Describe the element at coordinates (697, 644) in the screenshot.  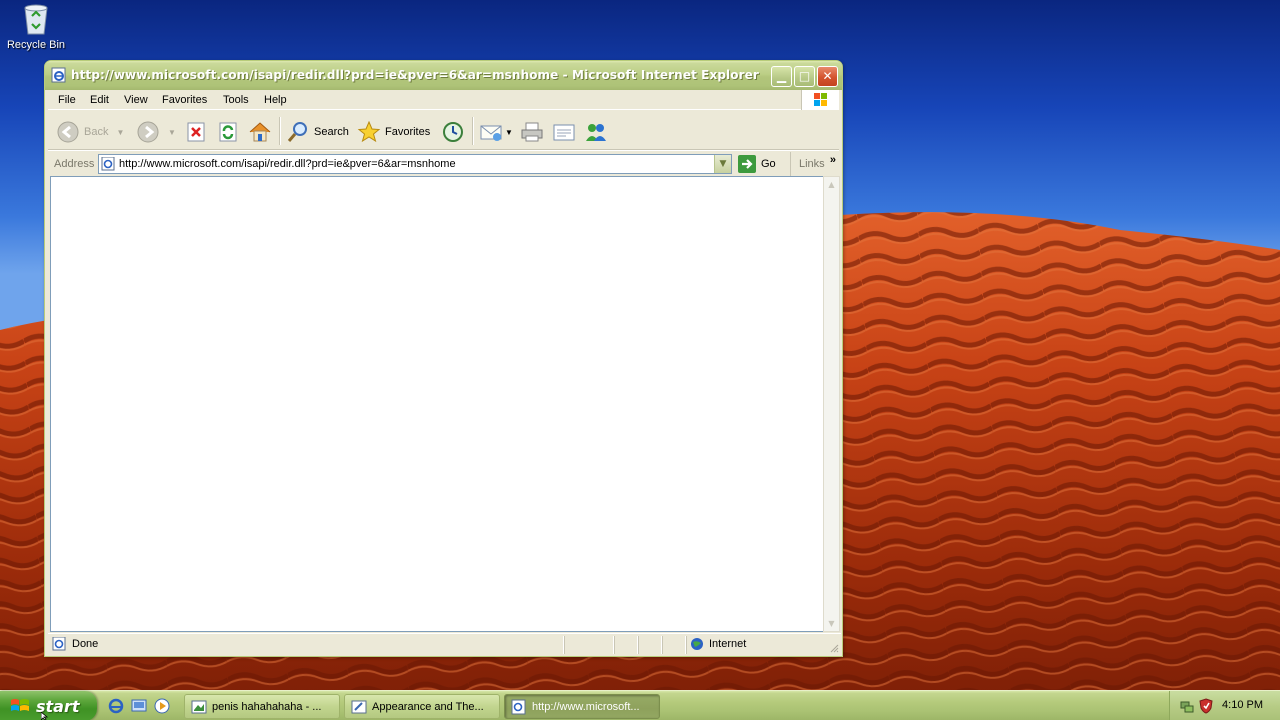
I see `internet-globe-icon` at that location.